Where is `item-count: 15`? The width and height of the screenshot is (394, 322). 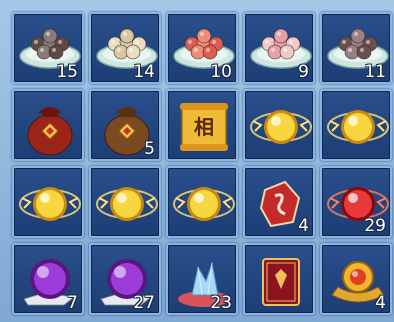 item-count: 15 is located at coordinates (67, 72).